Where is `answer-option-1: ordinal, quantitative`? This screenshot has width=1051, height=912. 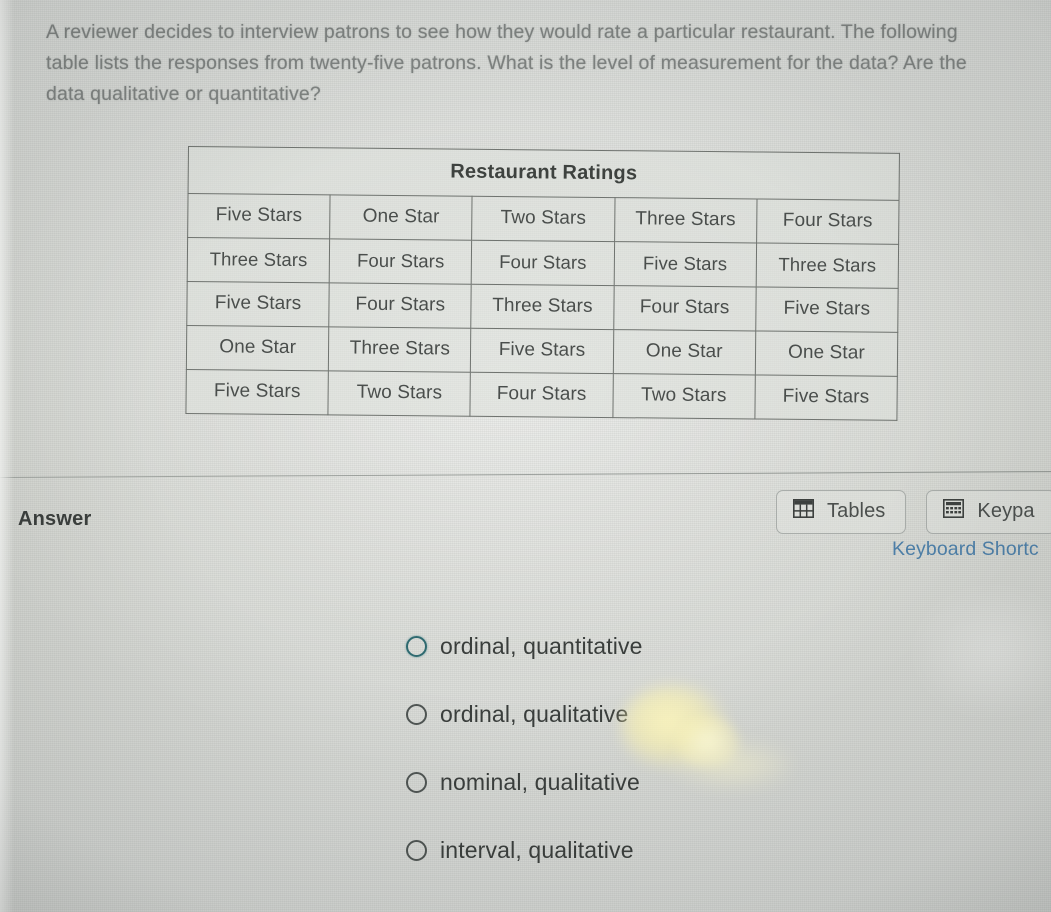
answer-option-1: ordinal, quantitative is located at coordinates (524, 646).